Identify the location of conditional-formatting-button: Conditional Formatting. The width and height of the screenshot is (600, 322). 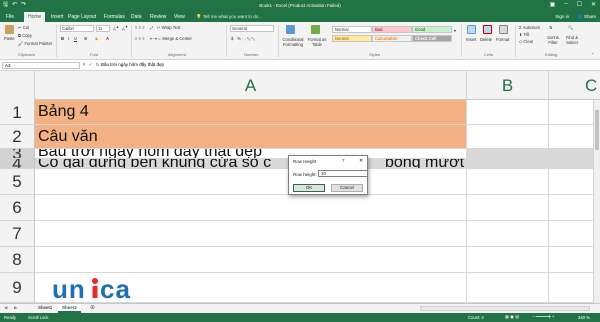
(293, 42).